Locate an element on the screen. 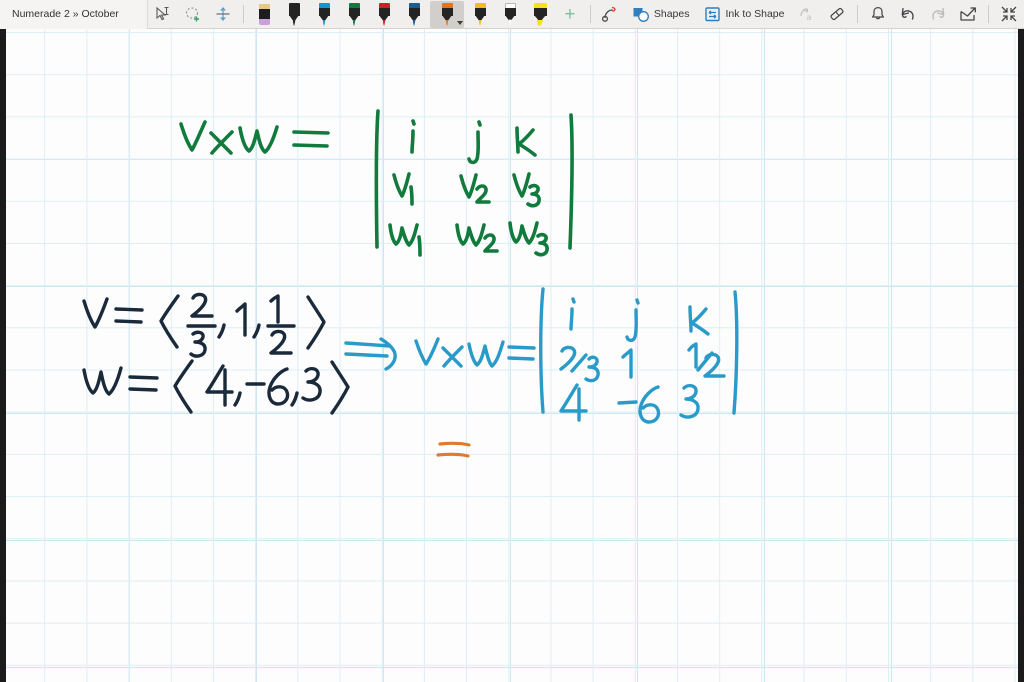 This screenshot has height=682, width=1024. pen-orange is located at coordinates (447, 14).